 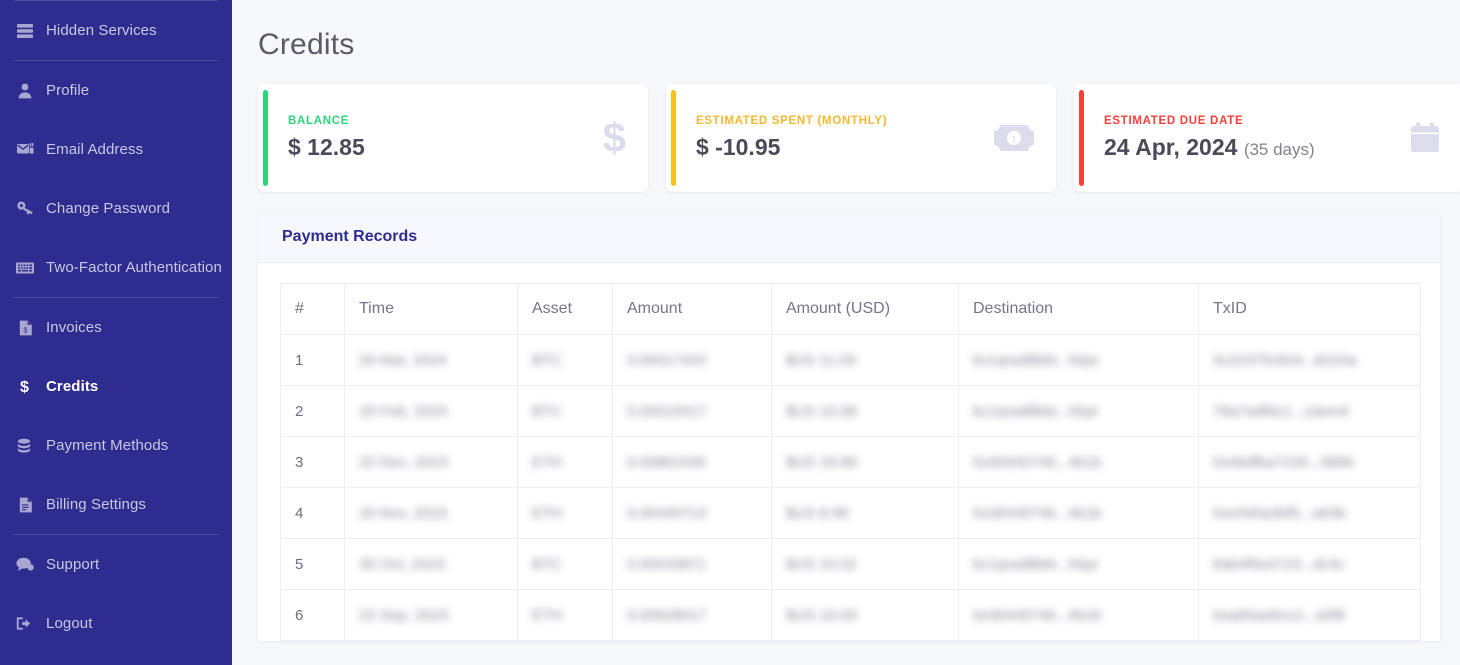 What do you see at coordinates (116, 327) in the screenshot?
I see `sidebar-item-invoices: $ Invoices` at bounding box center [116, 327].